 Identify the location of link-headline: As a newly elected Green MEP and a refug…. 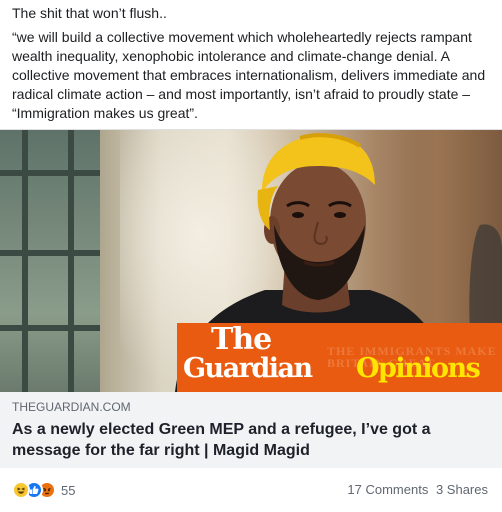
(251, 440).